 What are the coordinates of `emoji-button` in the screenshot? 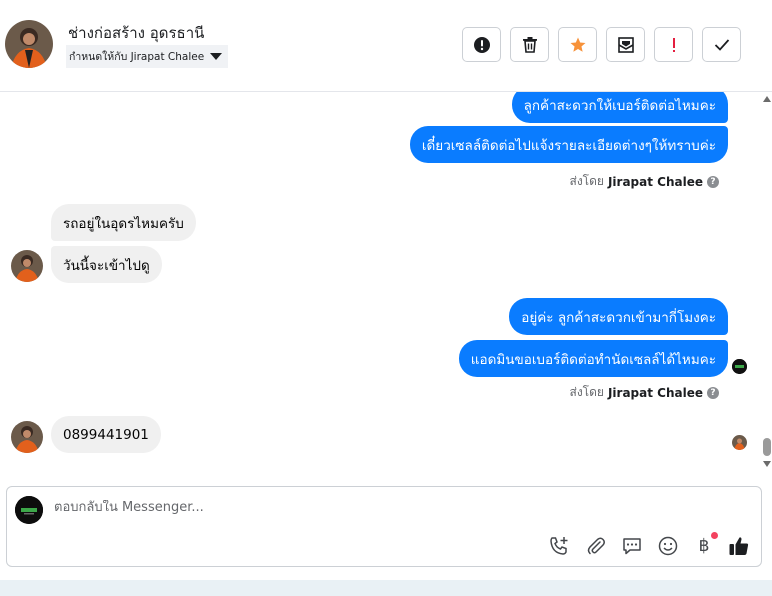 It's located at (668, 546).